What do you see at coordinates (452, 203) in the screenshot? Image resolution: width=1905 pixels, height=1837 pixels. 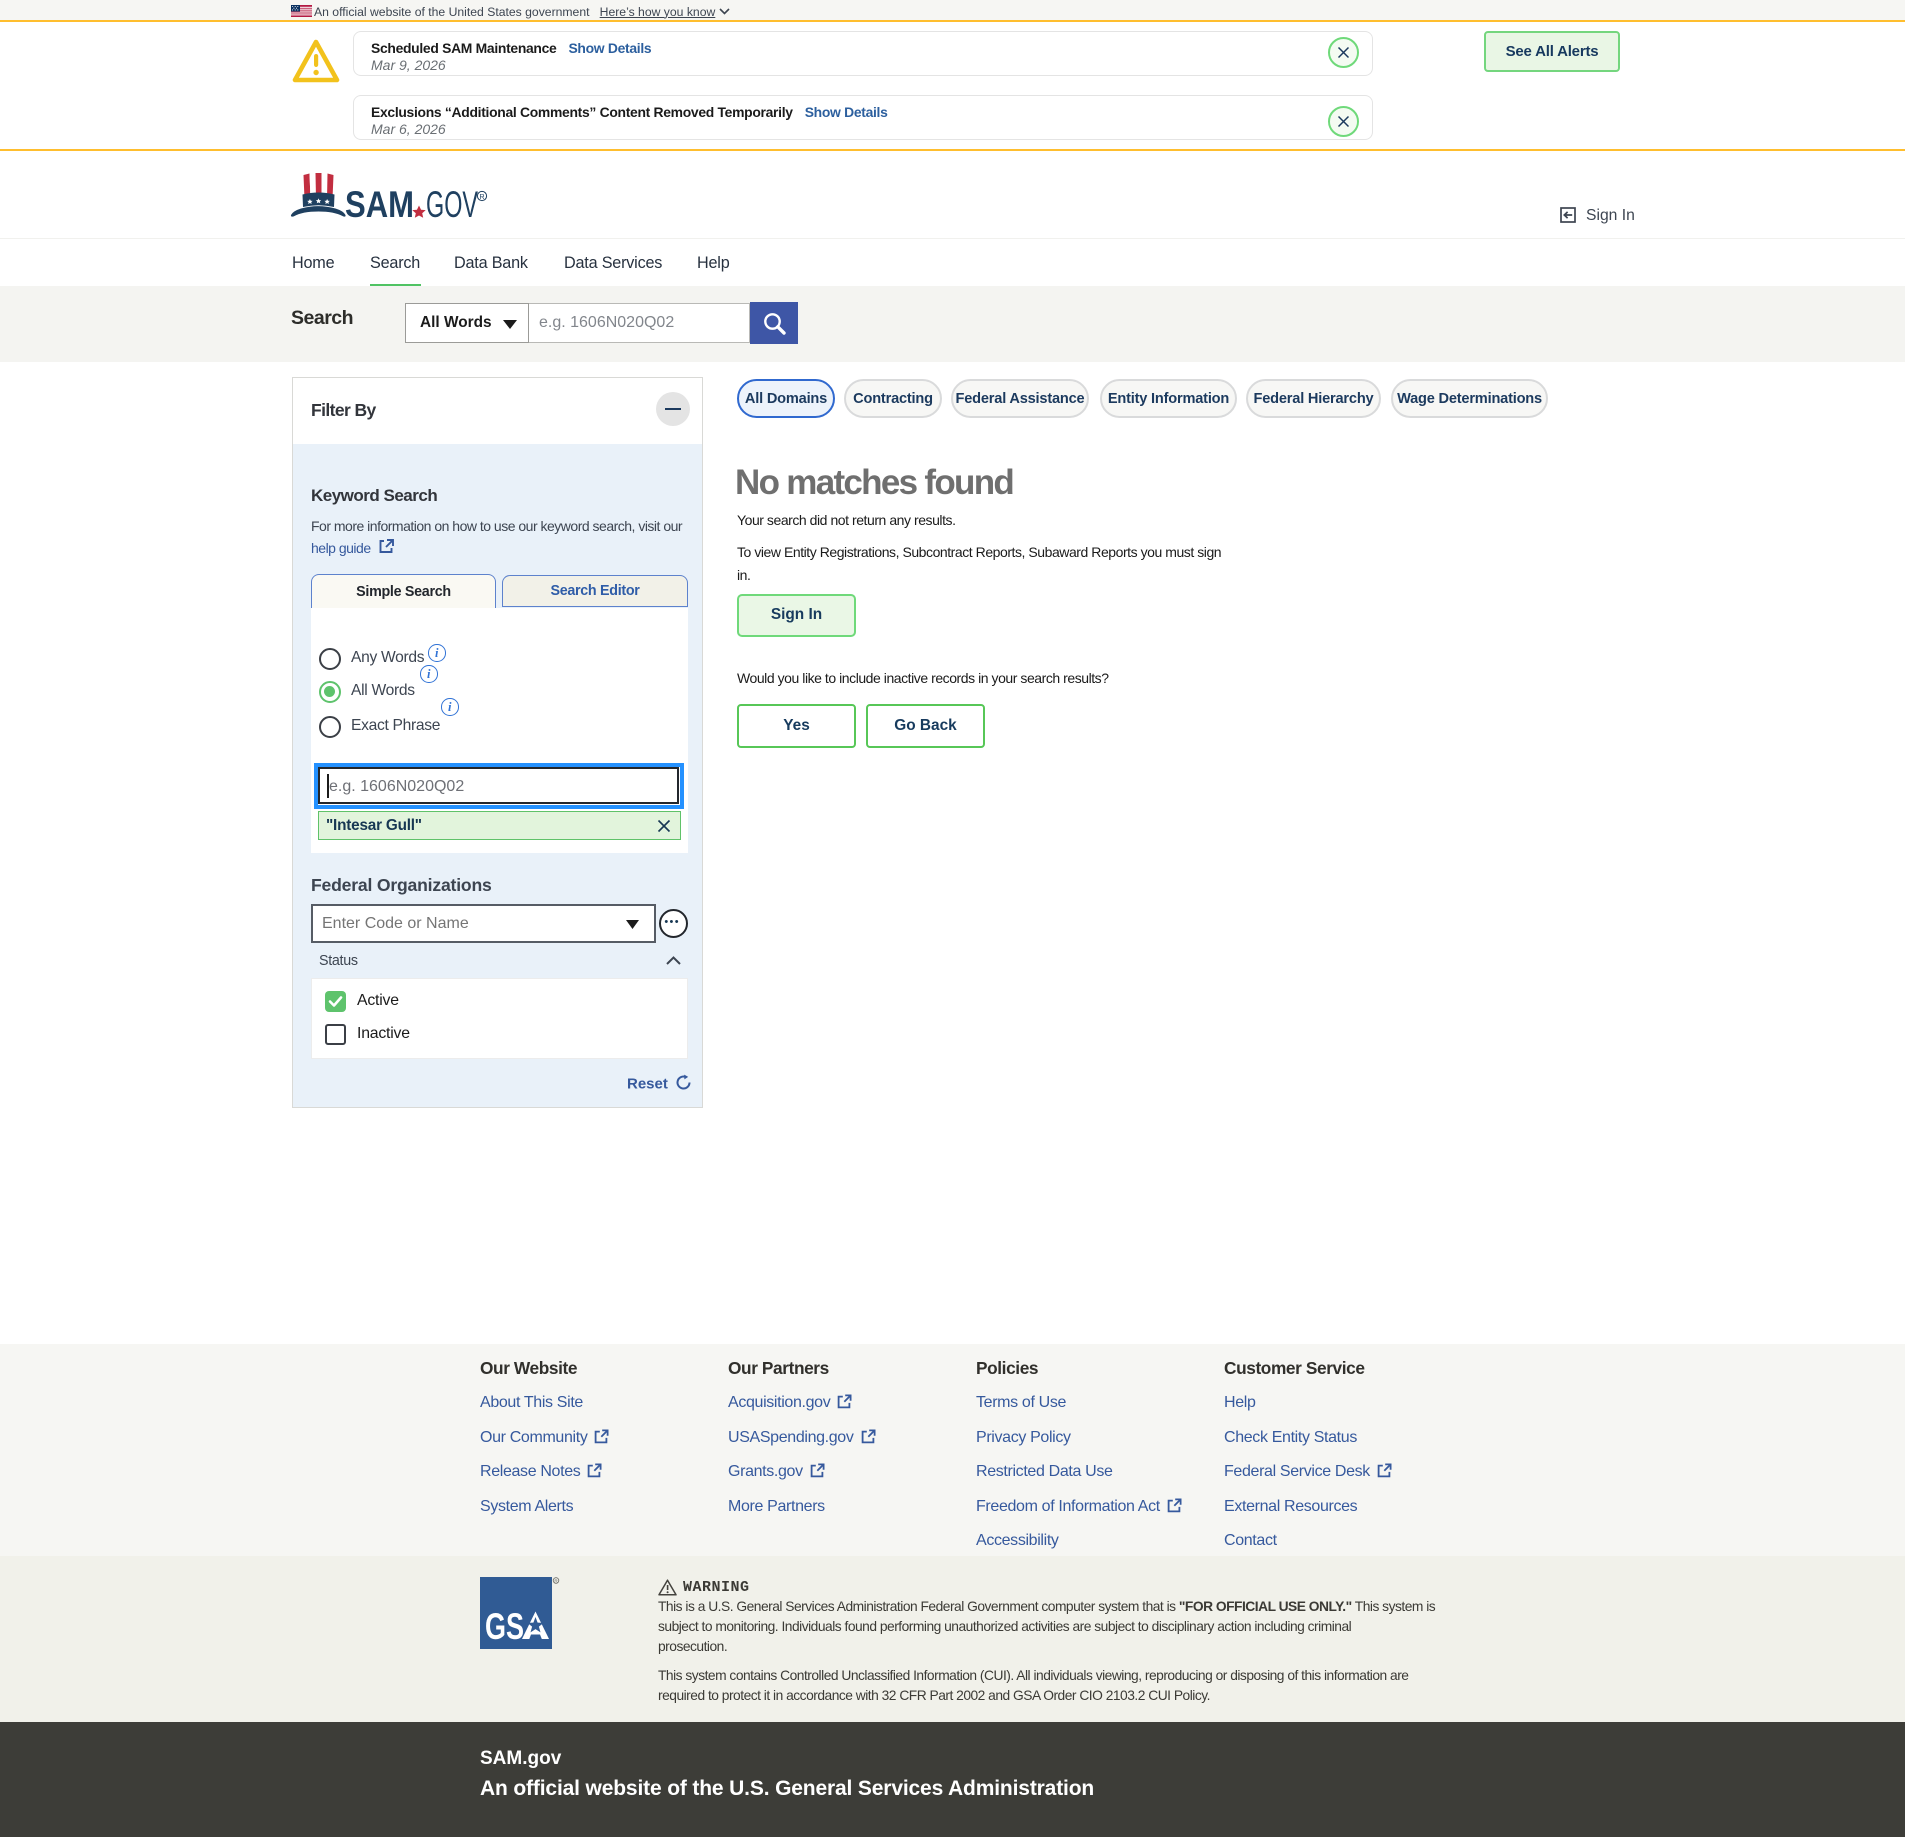 I see `svg-text: GOV` at bounding box center [452, 203].